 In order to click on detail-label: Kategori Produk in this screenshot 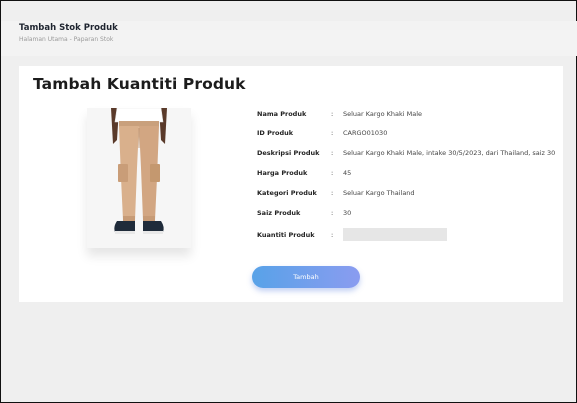, I will do `click(287, 193)`.